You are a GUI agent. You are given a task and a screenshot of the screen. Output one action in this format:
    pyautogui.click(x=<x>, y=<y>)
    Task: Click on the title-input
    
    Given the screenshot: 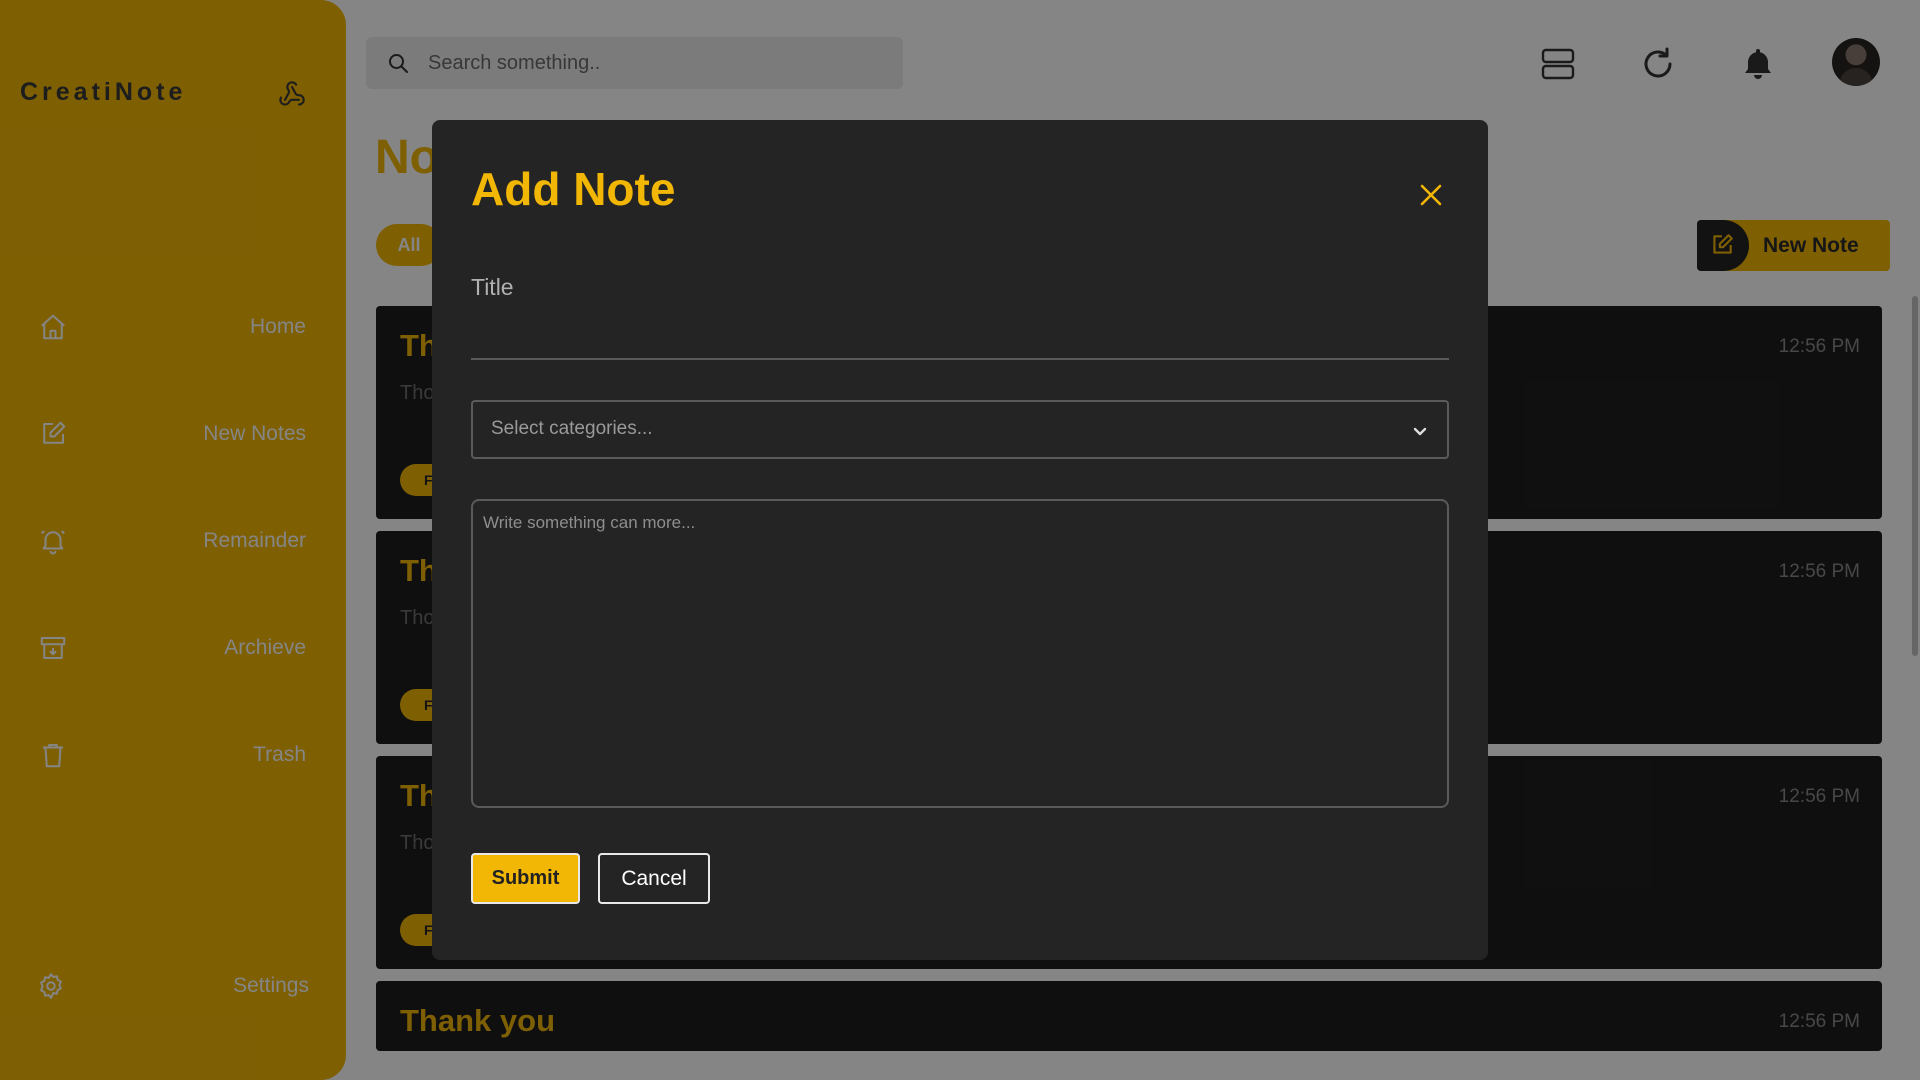 What is the action you would take?
    pyautogui.click(x=960, y=336)
    